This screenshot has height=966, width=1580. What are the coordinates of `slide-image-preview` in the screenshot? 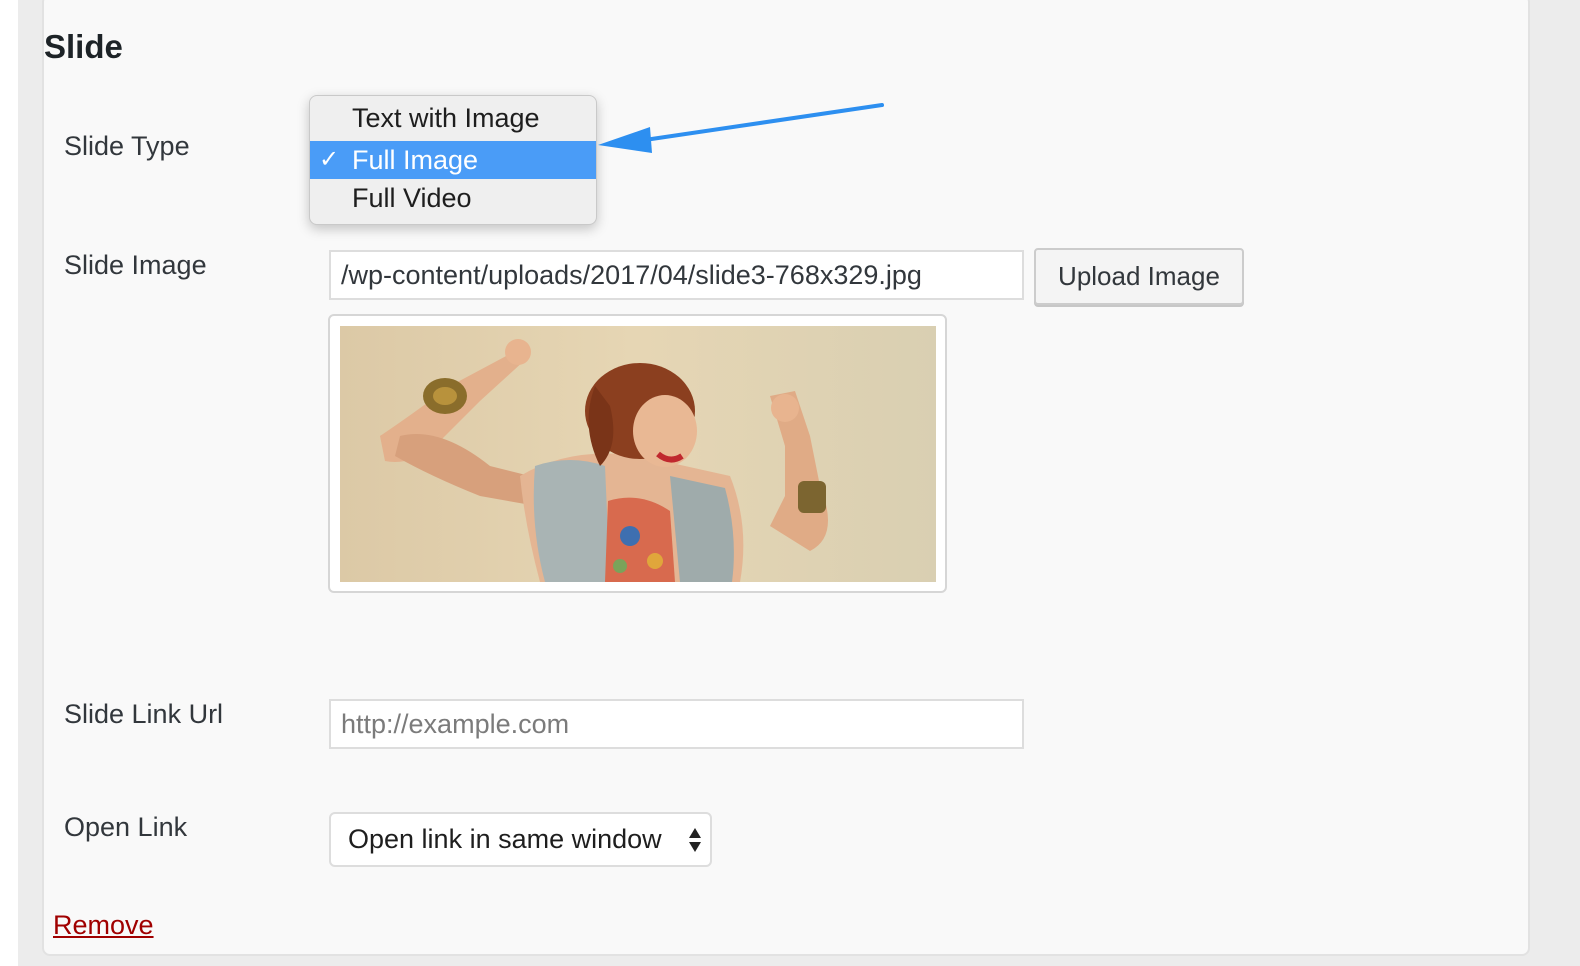 It's located at (637, 453).